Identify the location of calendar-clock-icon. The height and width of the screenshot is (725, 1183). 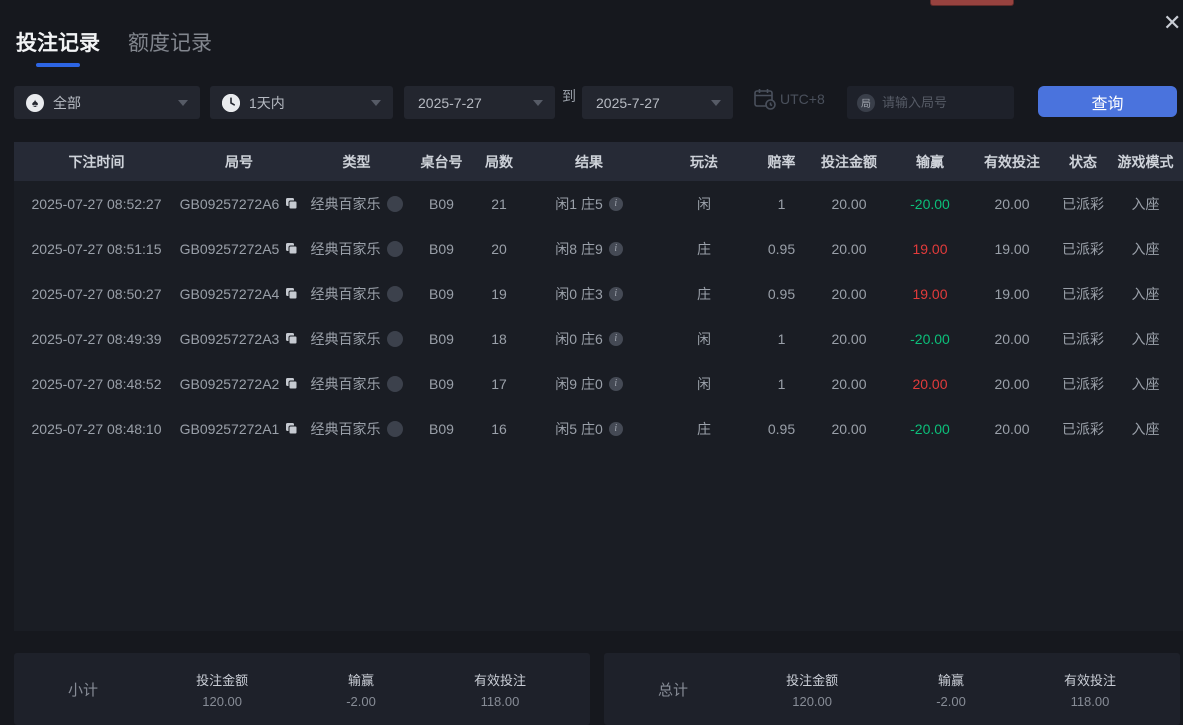
(765, 99).